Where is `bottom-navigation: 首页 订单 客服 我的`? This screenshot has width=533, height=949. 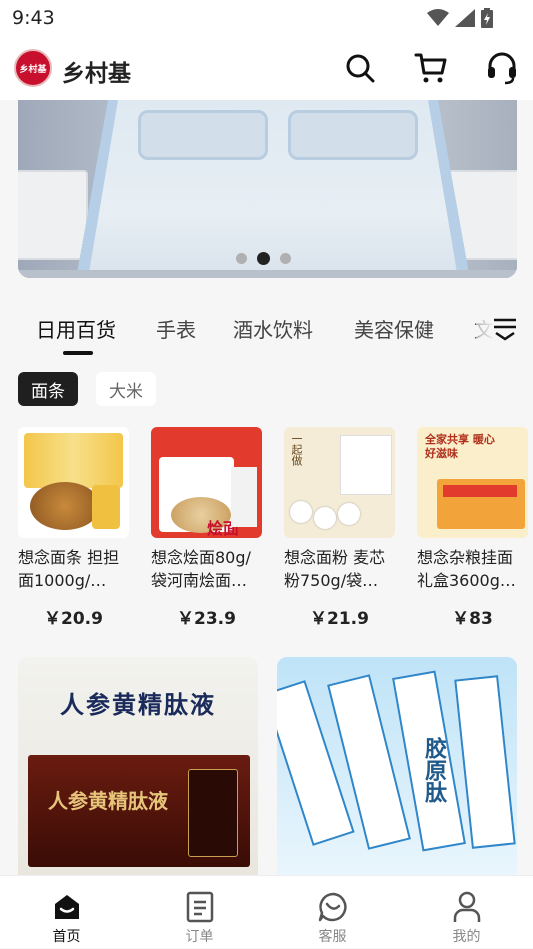
bottom-navigation: 首页 订单 客服 我的 is located at coordinates (266, 911).